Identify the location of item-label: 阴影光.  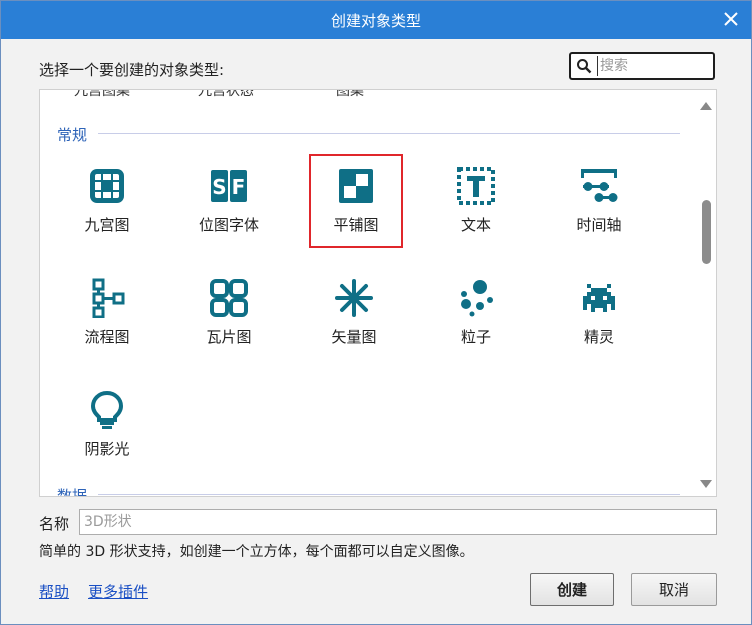
(107, 449).